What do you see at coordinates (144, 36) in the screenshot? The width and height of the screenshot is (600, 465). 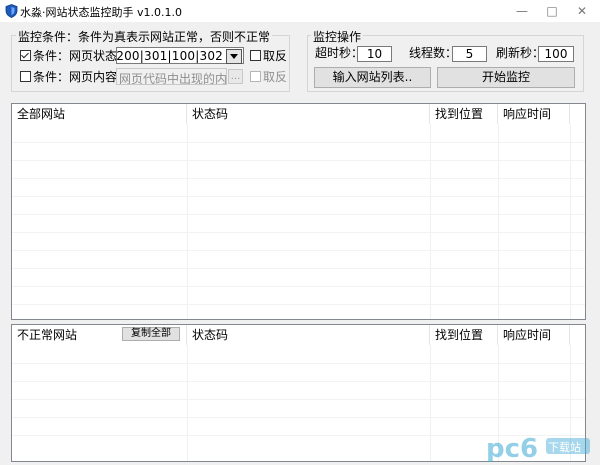 I see `conditions-legend: 监控条件：条件为真表示网站正常，否则不正常` at bounding box center [144, 36].